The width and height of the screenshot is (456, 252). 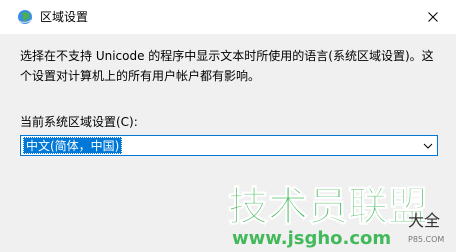 I want to click on system-locale-select: 中文(简体，中国), so click(x=229, y=145).